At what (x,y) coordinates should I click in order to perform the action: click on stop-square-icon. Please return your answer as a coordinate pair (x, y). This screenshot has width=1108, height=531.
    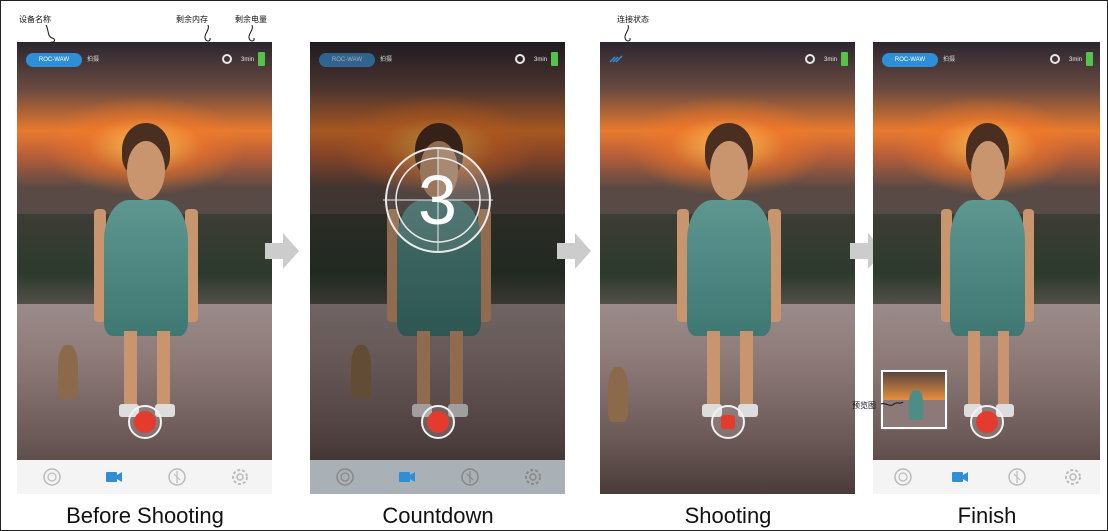
    Looking at the image, I should click on (727, 422).